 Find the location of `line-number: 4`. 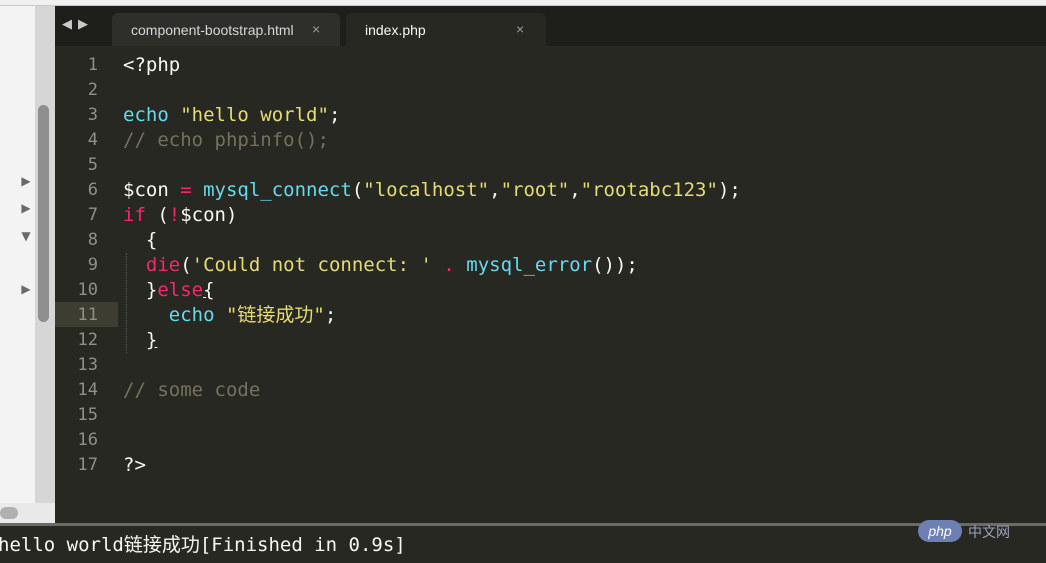

line-number: 4 is located at coordinates (92, 140).